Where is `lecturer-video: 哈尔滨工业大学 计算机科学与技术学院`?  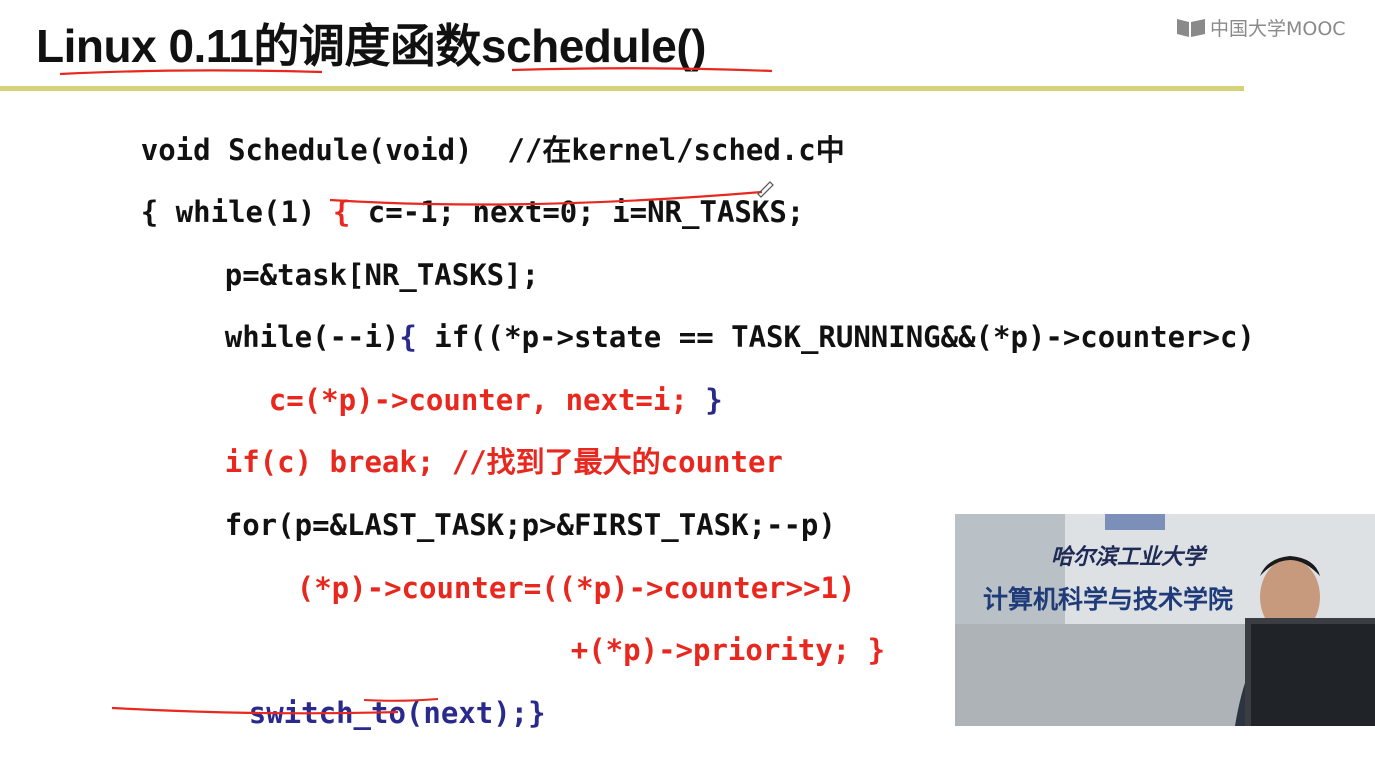 lecturer-video: 哈尔滨工业大学 计算机科学与技术学院 is located at coordinates (1165, 620).